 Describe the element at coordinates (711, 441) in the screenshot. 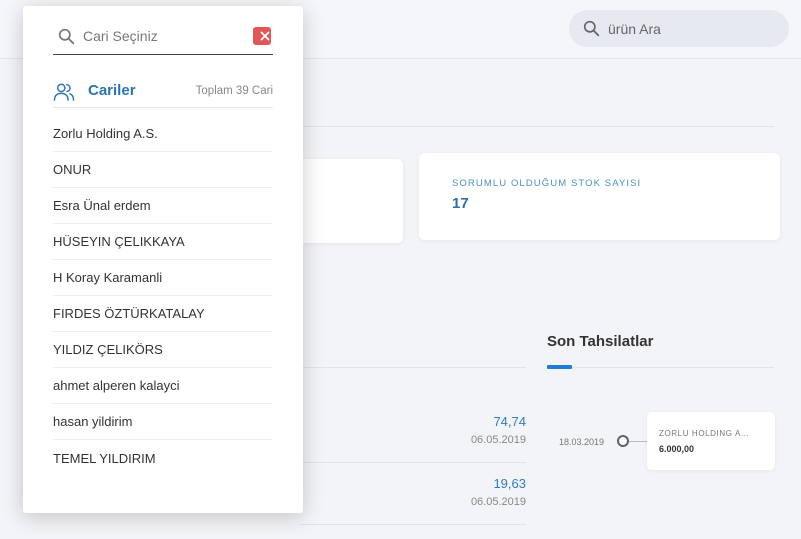

I see `collection-card: ZORLU HOLDING A... 6.000,00` at that location.